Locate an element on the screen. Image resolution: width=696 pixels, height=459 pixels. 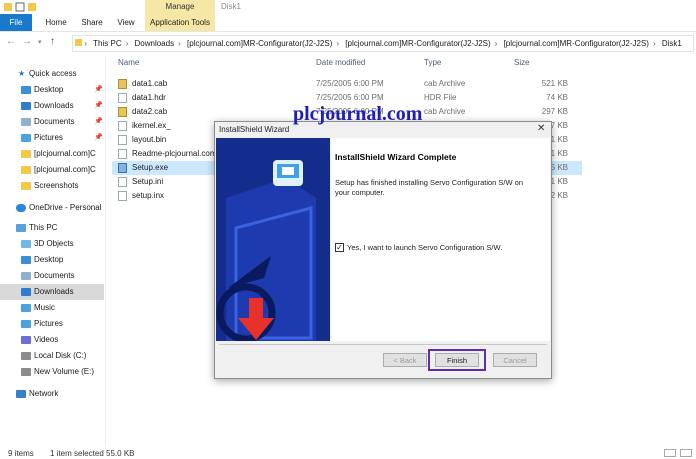
sidebar-item-music: Music is located at coordinates (52, 308).